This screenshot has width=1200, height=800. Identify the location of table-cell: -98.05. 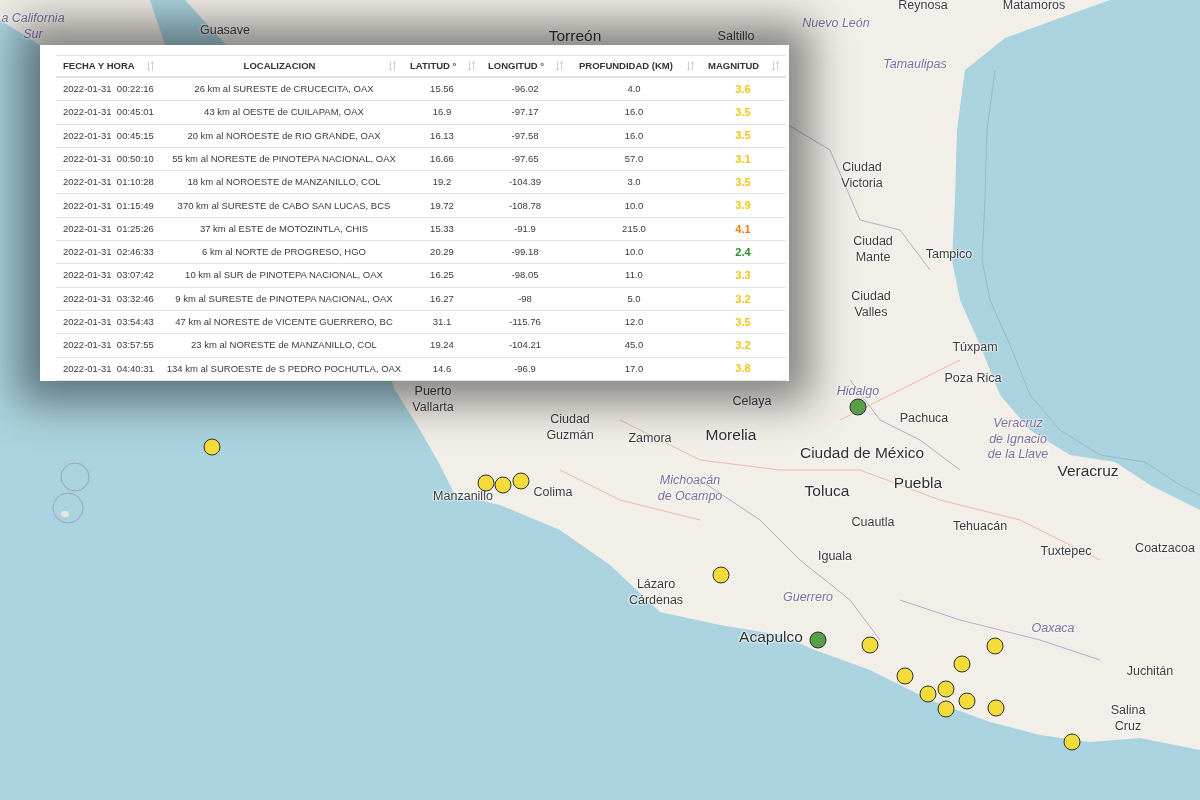
(525, 275).